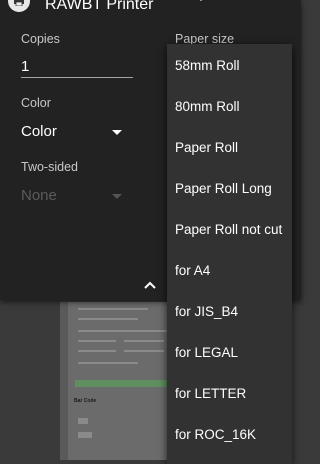 The image size is (320, 464). I want to click on menu-item-legal: for LEGAL, so click(206, 352).